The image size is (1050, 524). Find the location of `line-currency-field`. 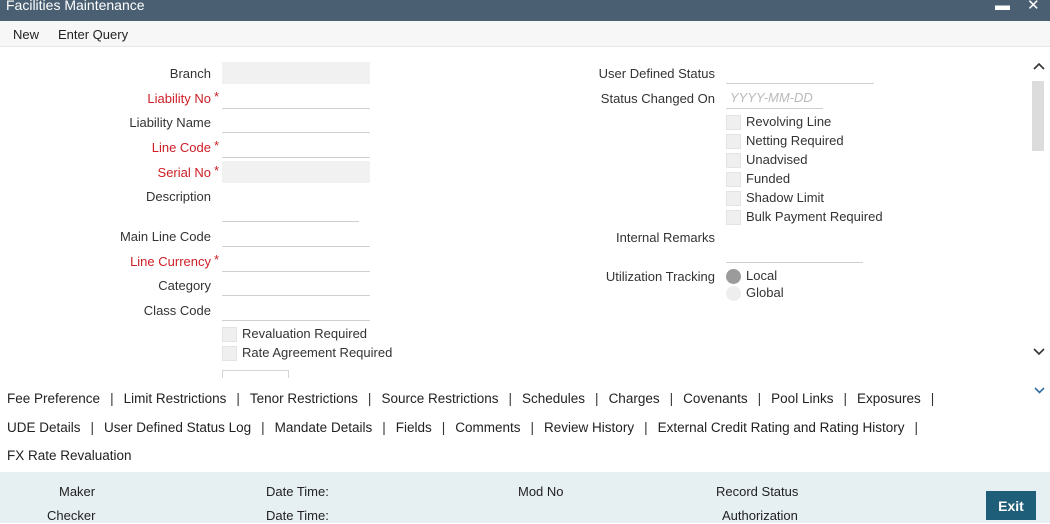

line-currency-field is located at coordinates (296, 261).